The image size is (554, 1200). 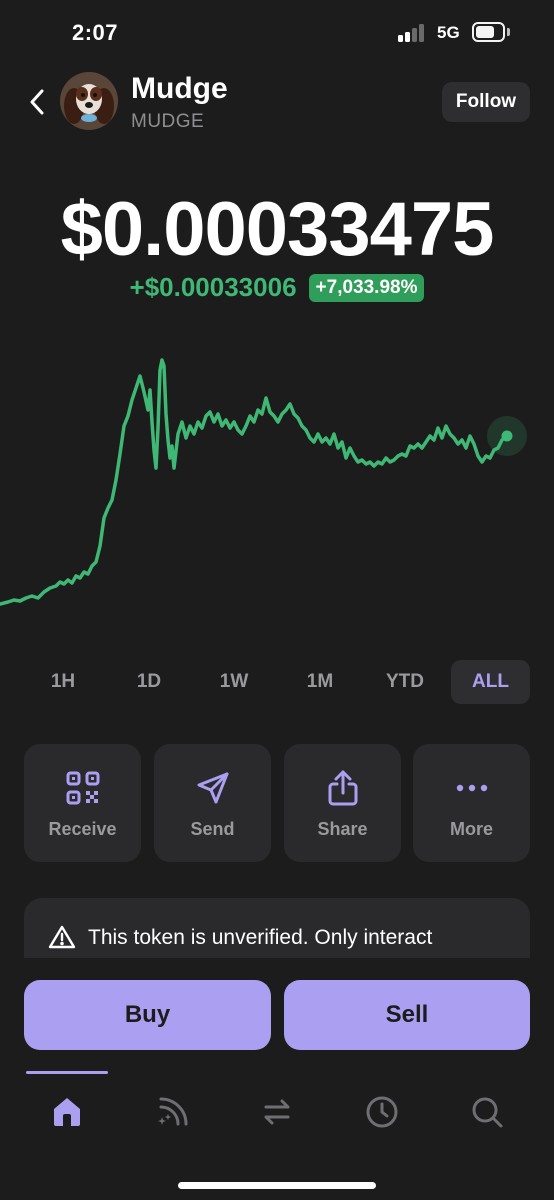 I want to click on status-time: 2:07, so click(x=95, y=32).